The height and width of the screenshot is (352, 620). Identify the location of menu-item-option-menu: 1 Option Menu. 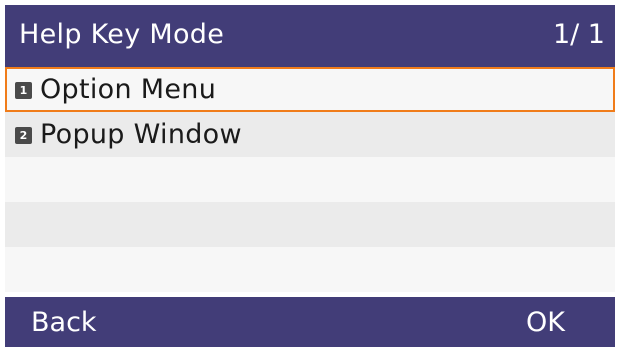
(310, 89).